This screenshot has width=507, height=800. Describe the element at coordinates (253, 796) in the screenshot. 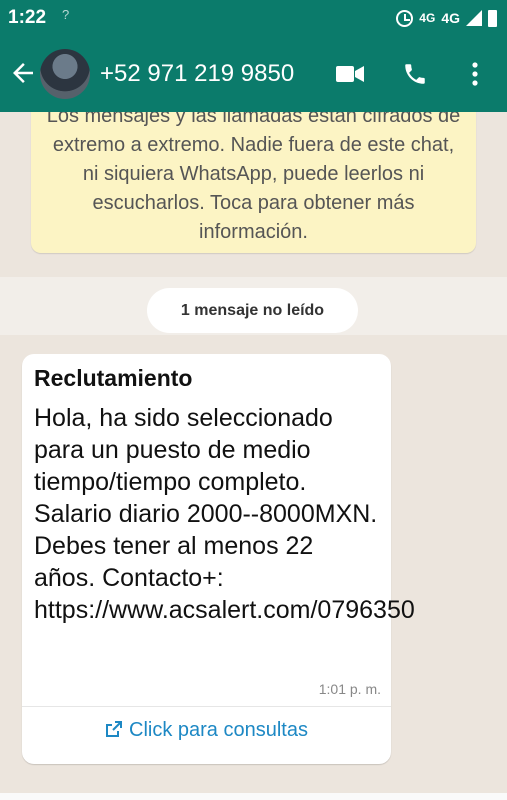

I see `bottom-strip` at that location.